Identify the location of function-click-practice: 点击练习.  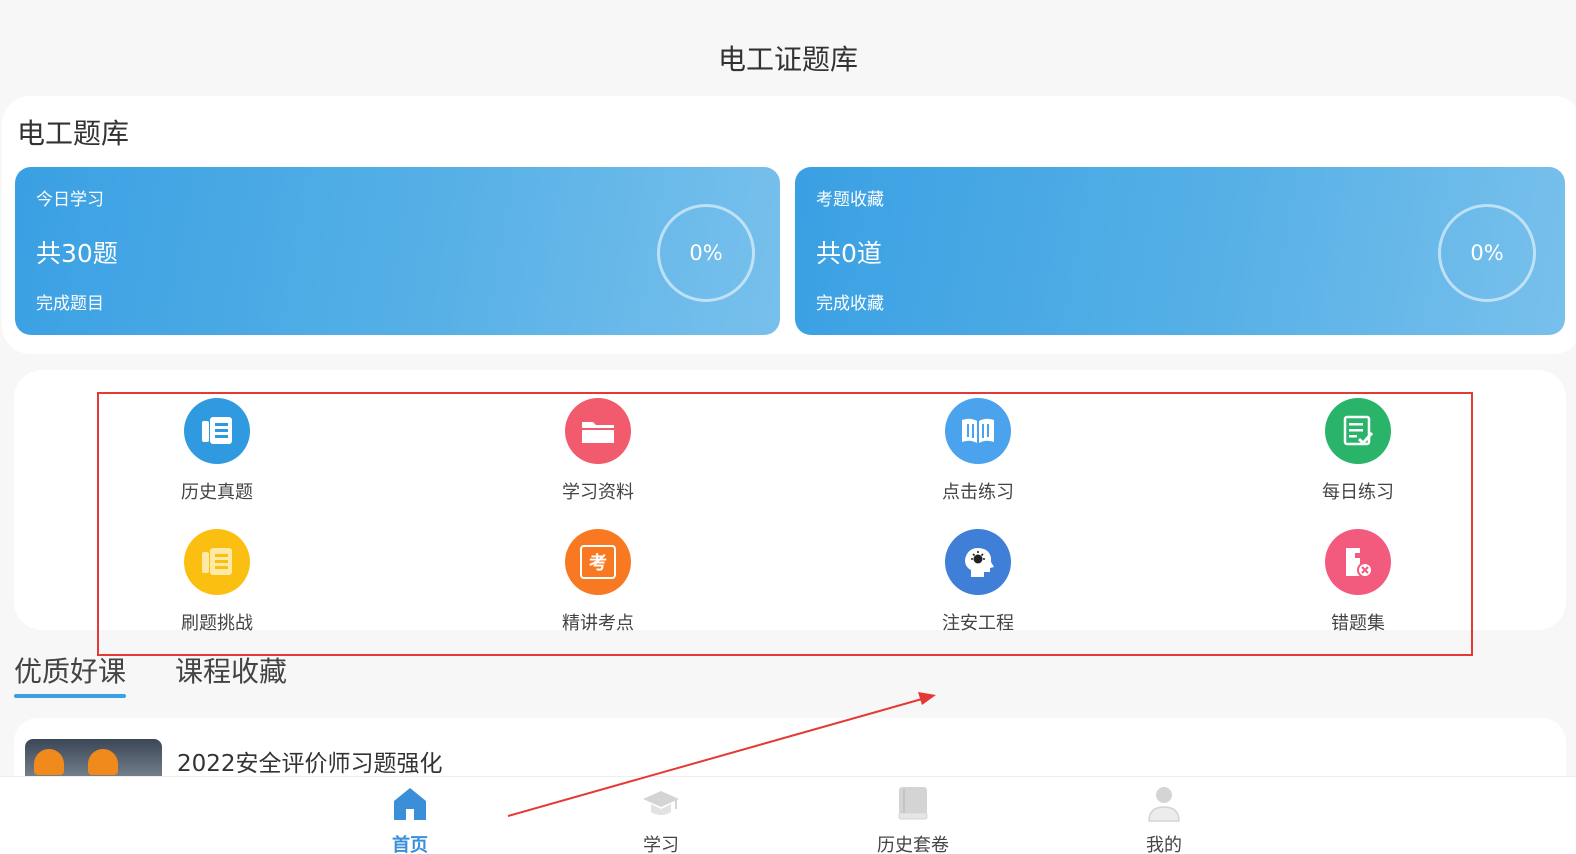
(978, 453).